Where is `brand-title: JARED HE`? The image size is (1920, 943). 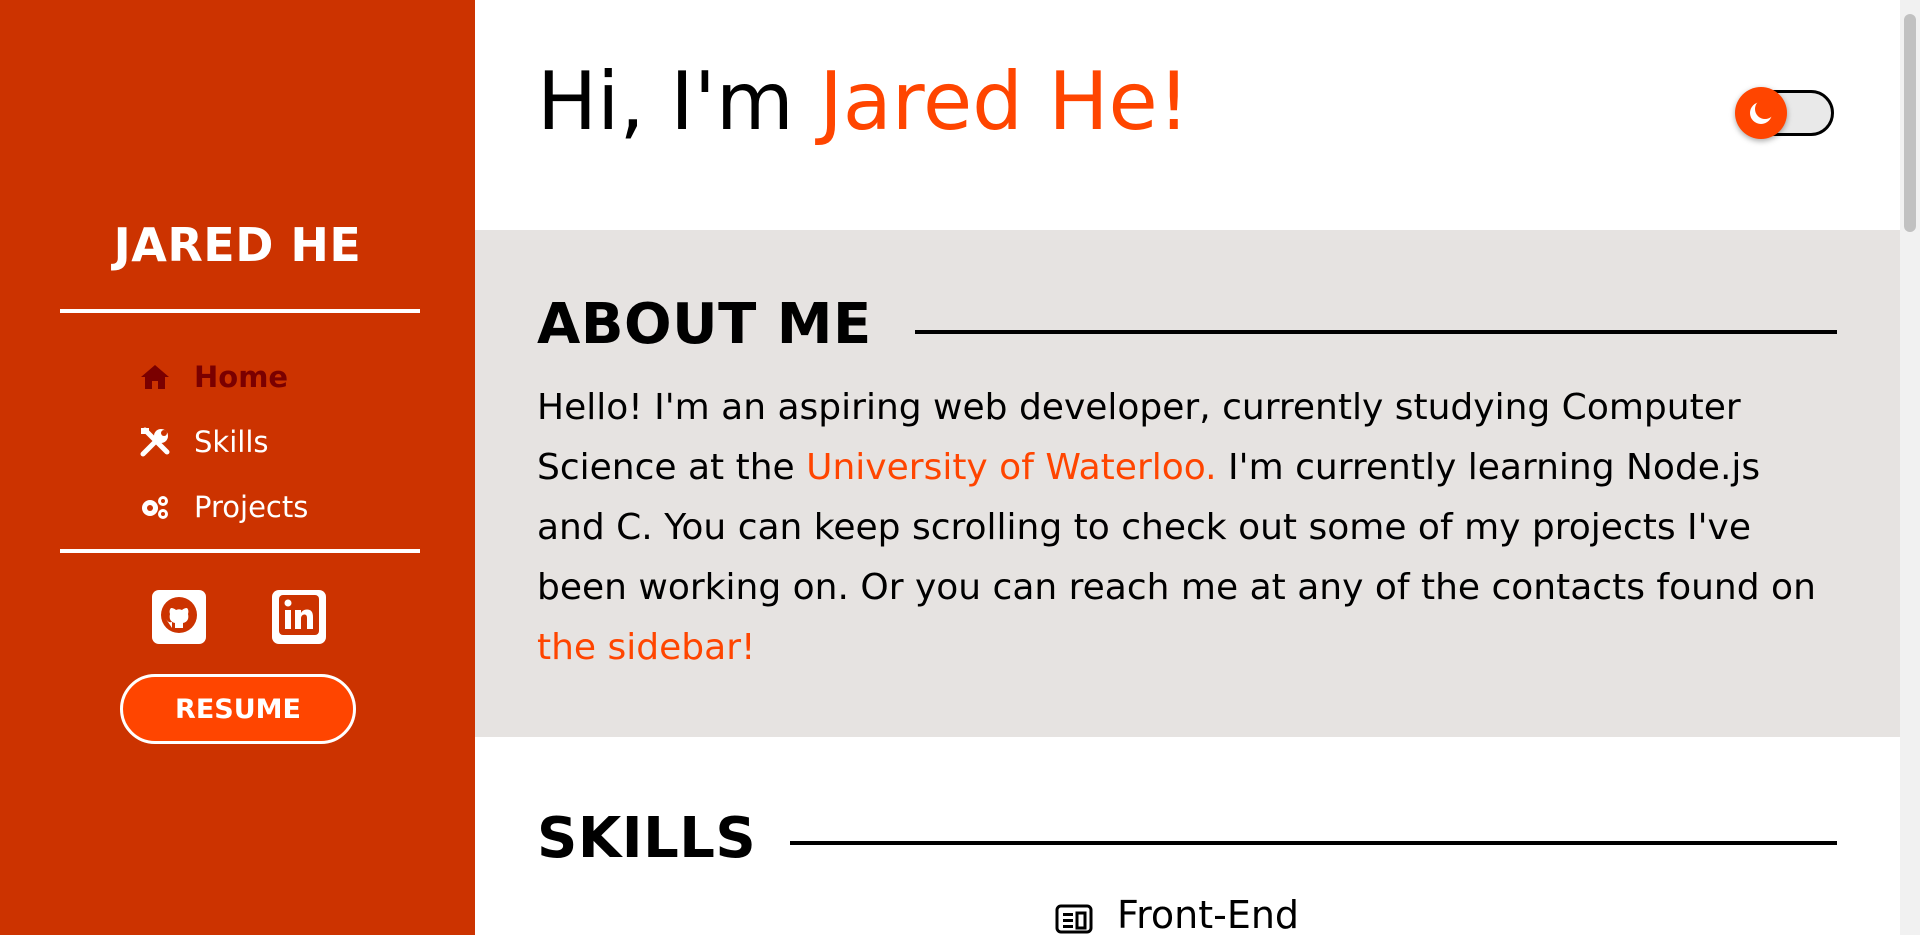
brand-title: JARED HE is located at coordinates (237, 245).